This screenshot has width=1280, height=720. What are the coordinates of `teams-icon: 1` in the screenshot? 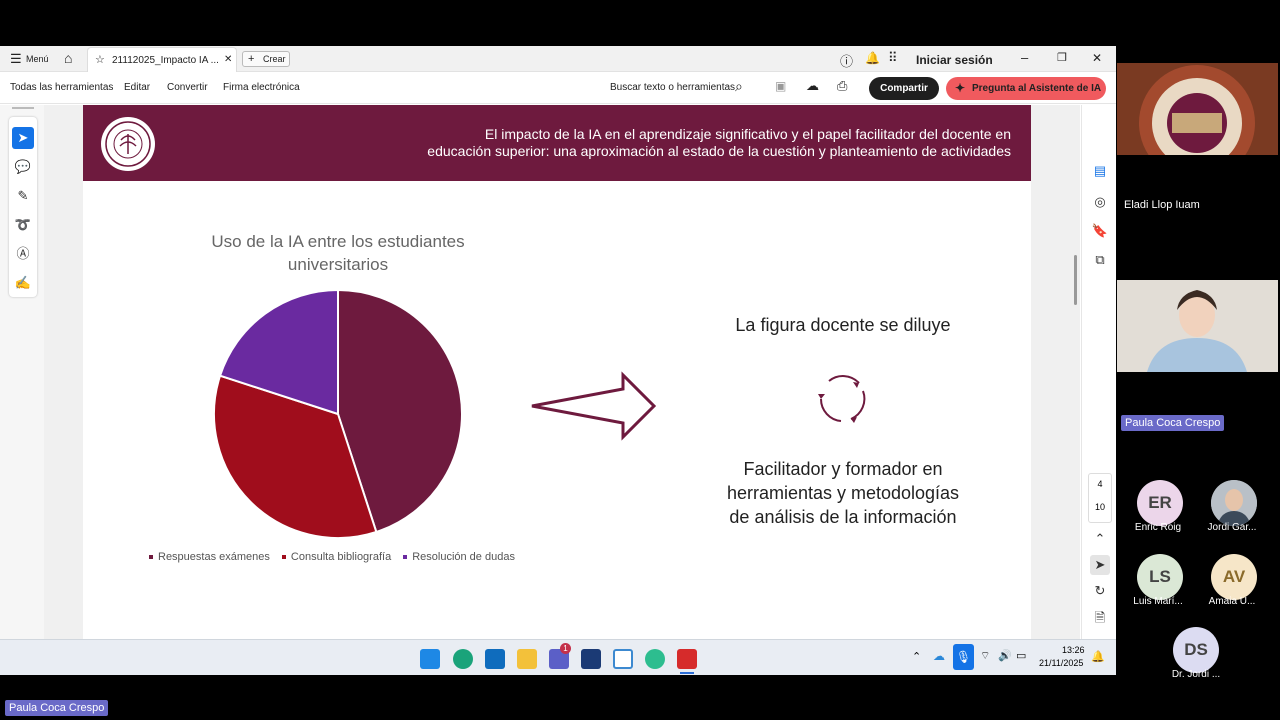 It's located at (560, 656).